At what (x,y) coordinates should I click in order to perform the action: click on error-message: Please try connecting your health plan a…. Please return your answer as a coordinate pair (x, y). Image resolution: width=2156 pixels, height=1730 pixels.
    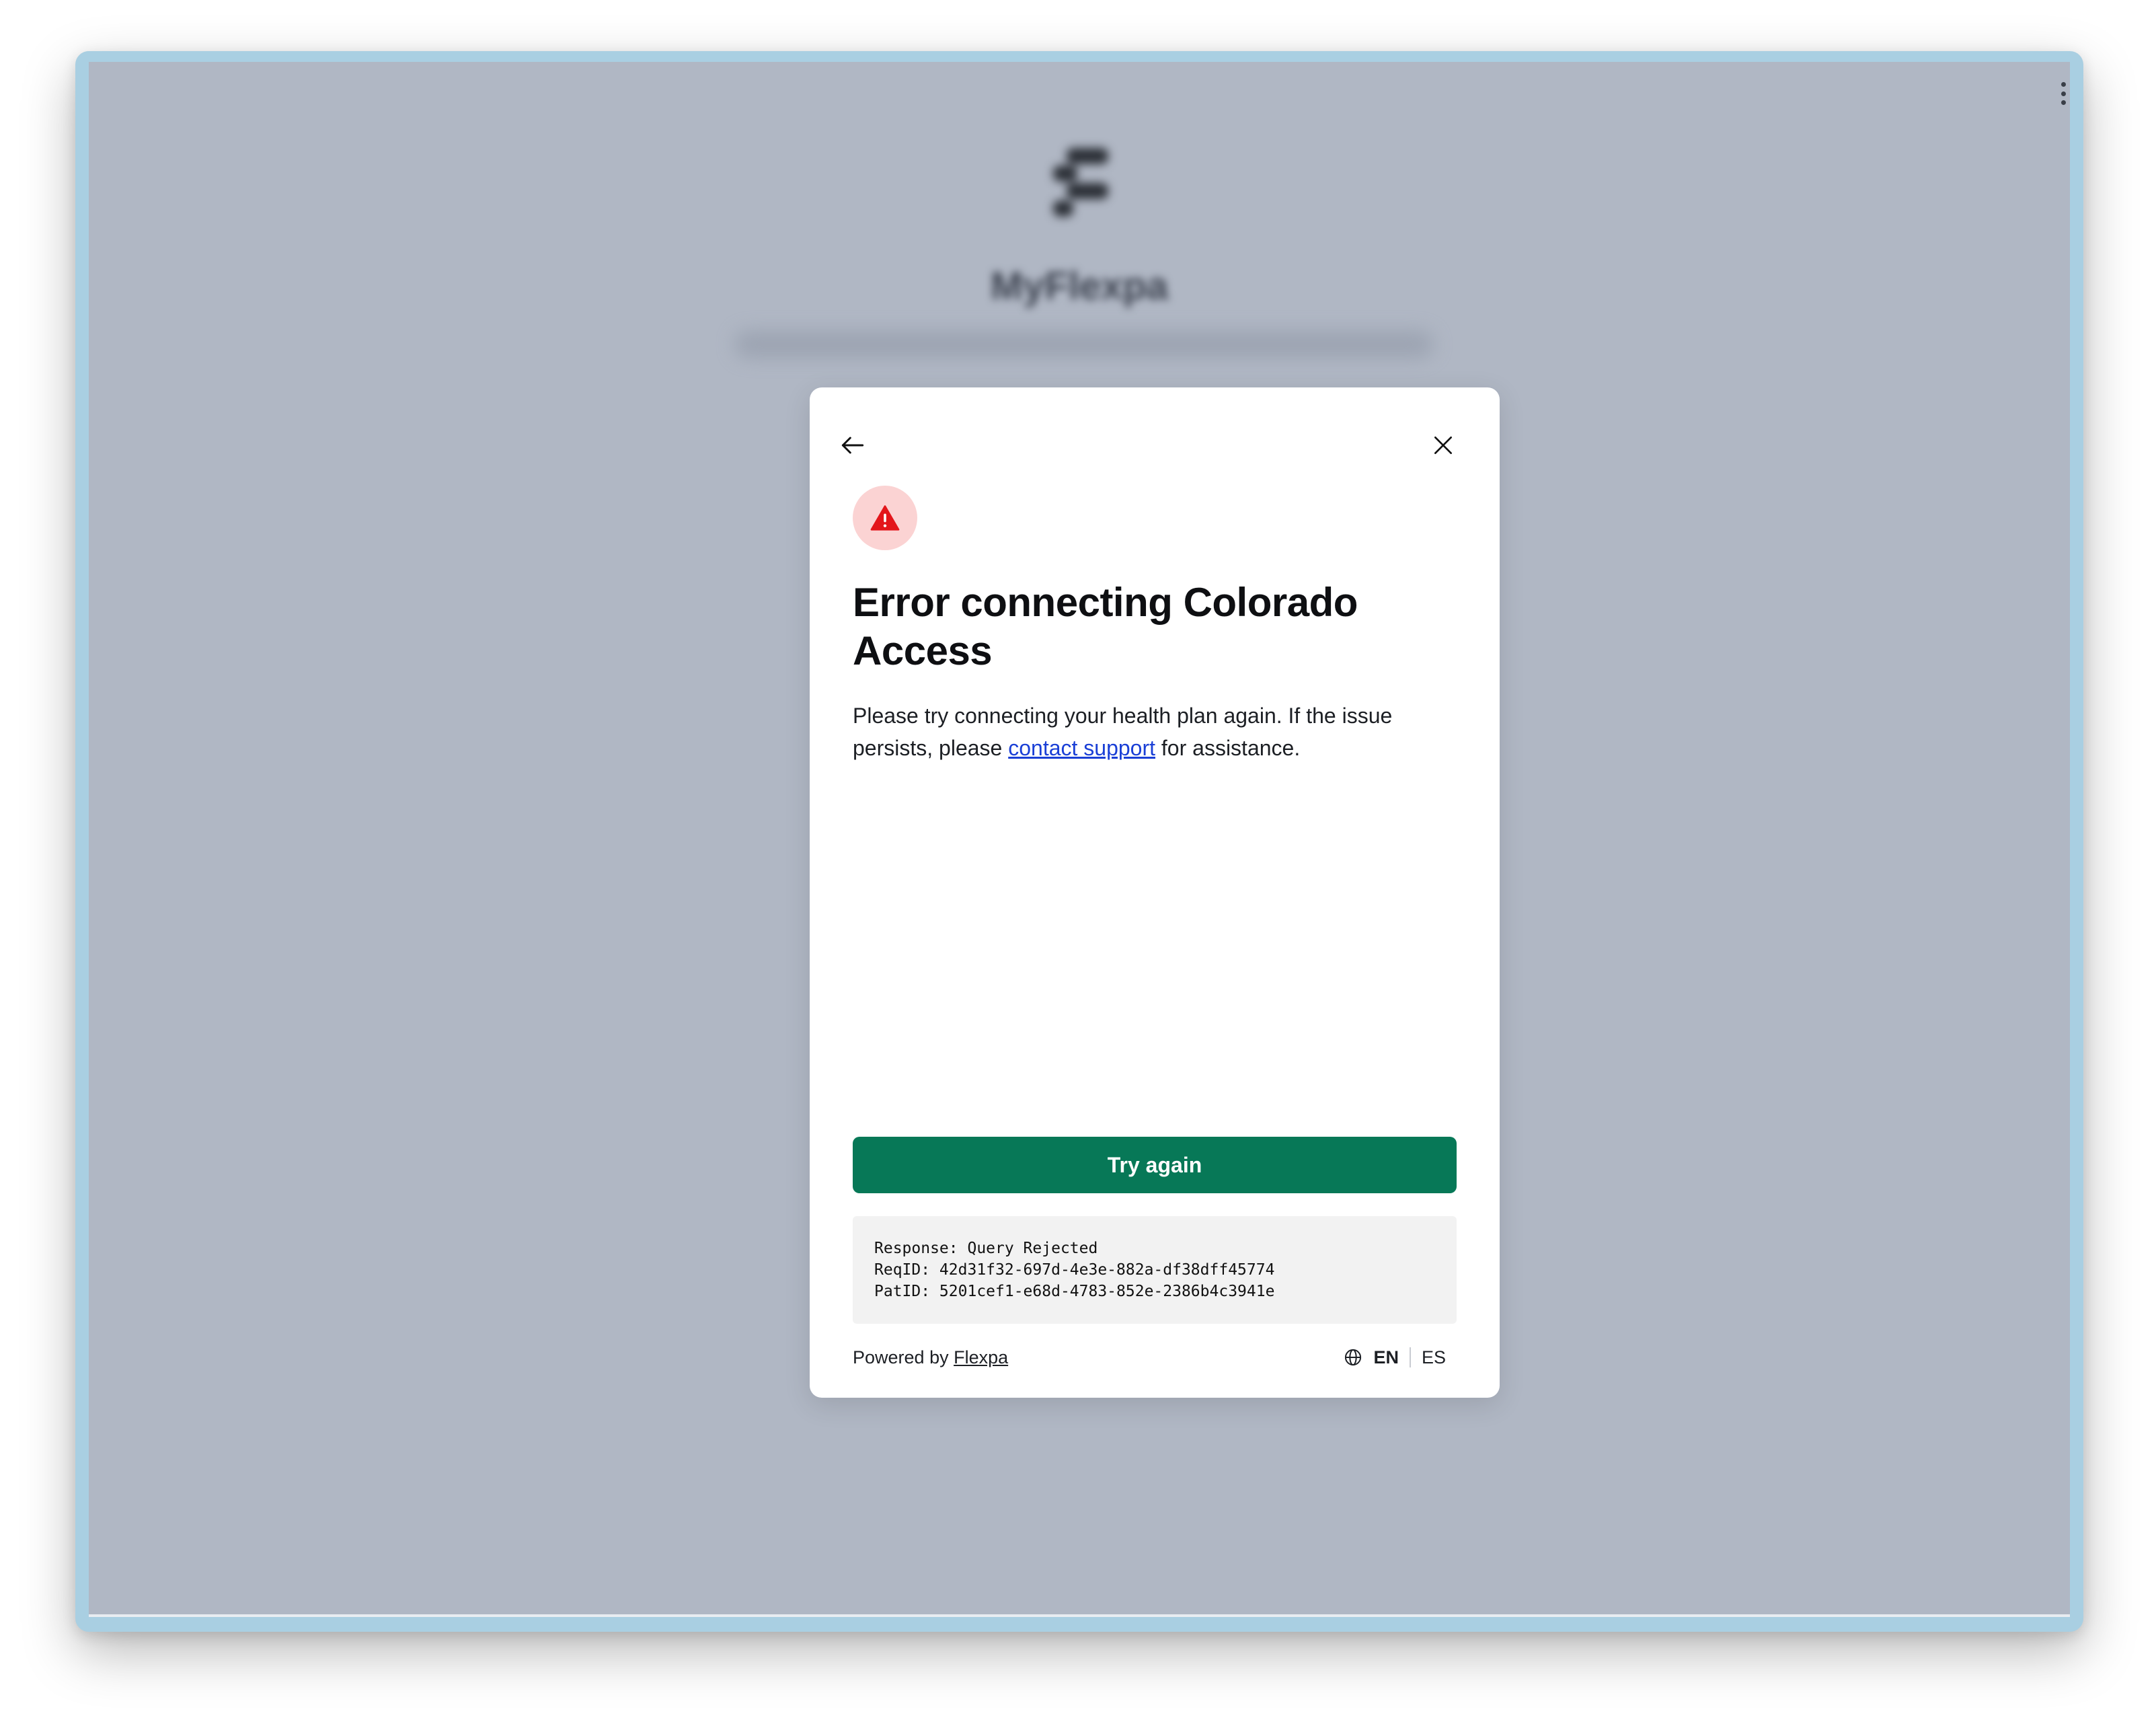
    Looking at the image, I should click on (1156, 732).